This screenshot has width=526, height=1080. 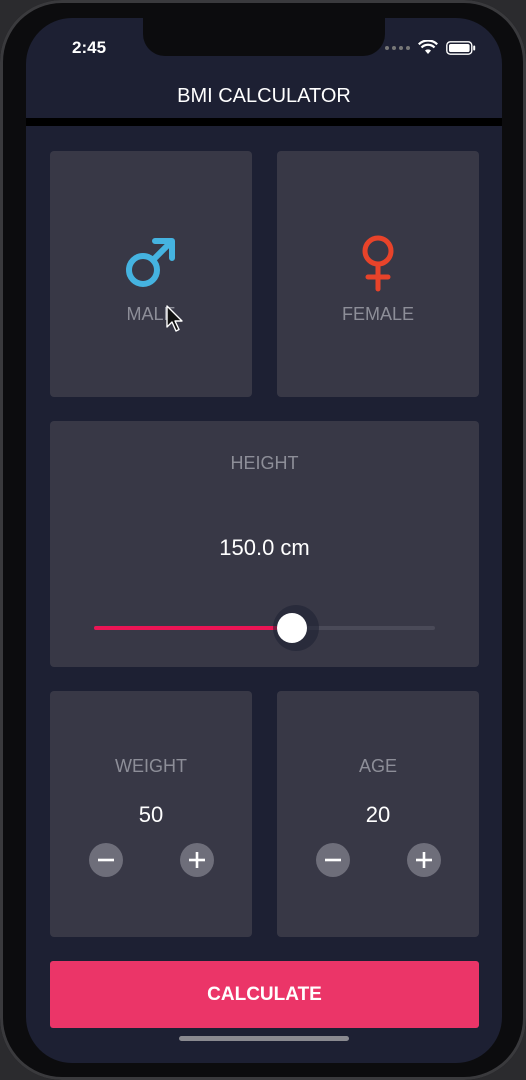 What do you see at coordinates (151, 766) in the screenshot?
I see `weight-label: WEIGHT` at bounding box center [151, 766].